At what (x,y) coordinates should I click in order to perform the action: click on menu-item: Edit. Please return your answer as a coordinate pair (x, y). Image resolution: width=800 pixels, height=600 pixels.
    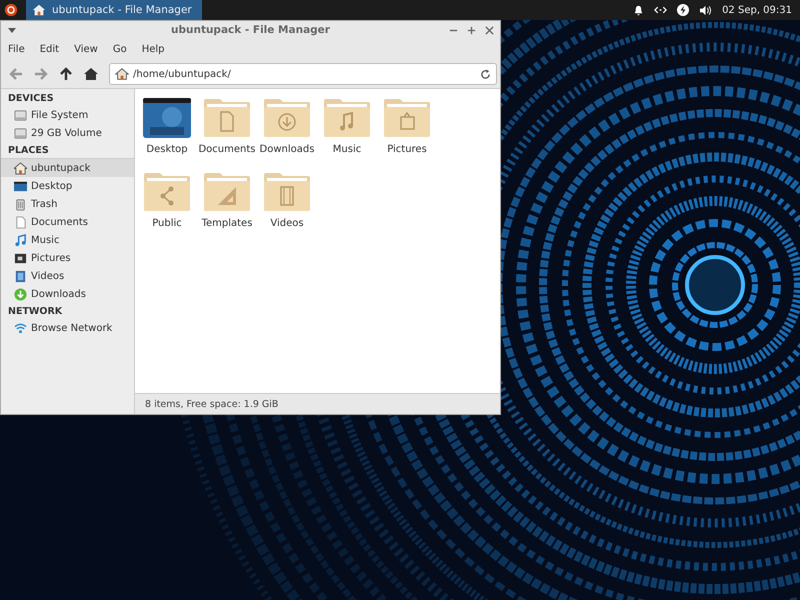
    Looking at the image, I should click on (50, 49).